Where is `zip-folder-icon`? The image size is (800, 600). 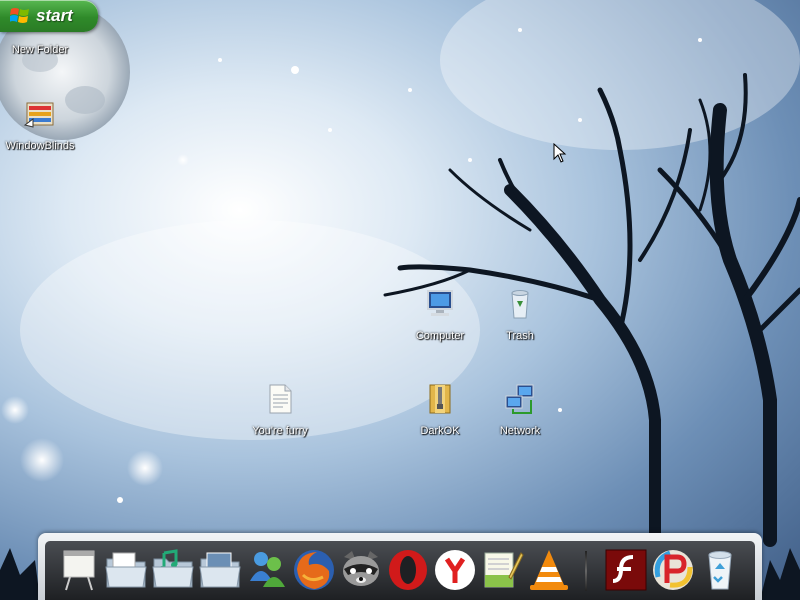 zip-folder-icon is located at coordinates (440, 399).